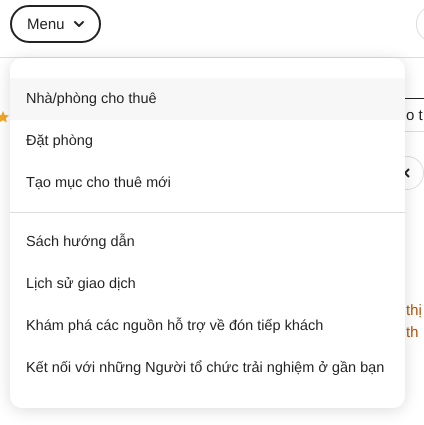 This screenshot has height=425, width=424. I want to click on tab-label: o t, so click(413, 115).